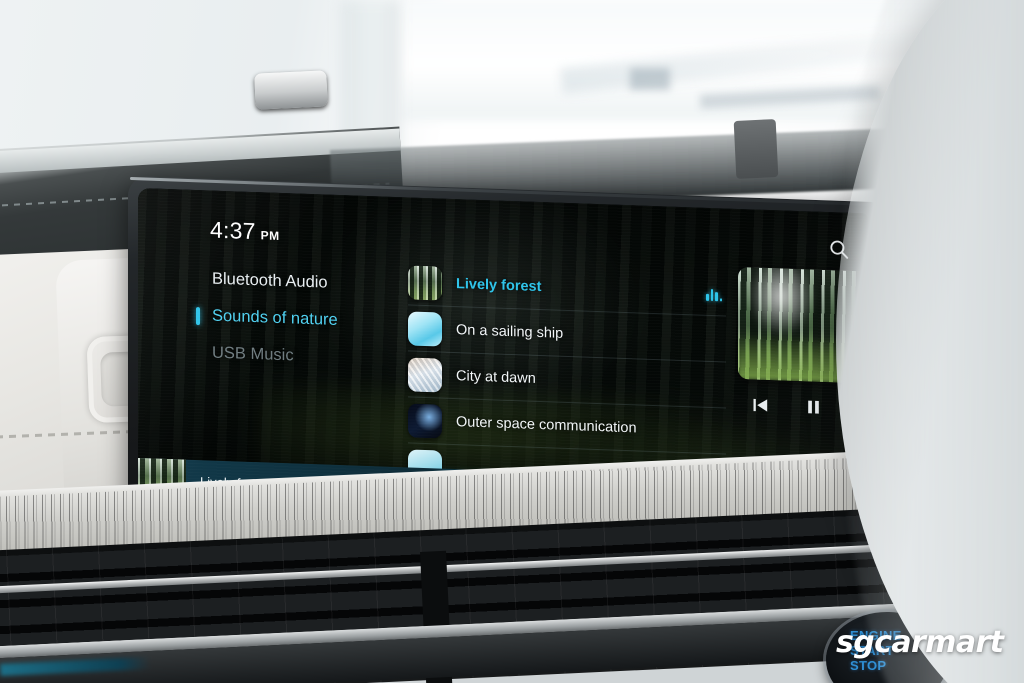 The image size is (1024, 683). What do you see at coordinates (198, 316) in the screenshot?
I see `active-indicator-bar` at bounding box center [198, 316].